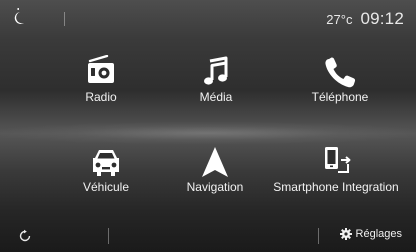 The width and height of the screenshot is (416, 252). Describe the element at coordinates (336, 175) in the screenshot. I see `menu-tile-smartphone-integration: Smartphone Integration` at that location.